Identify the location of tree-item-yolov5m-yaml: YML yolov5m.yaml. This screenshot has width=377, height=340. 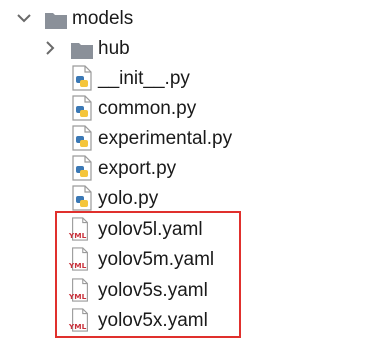
(188, 260).